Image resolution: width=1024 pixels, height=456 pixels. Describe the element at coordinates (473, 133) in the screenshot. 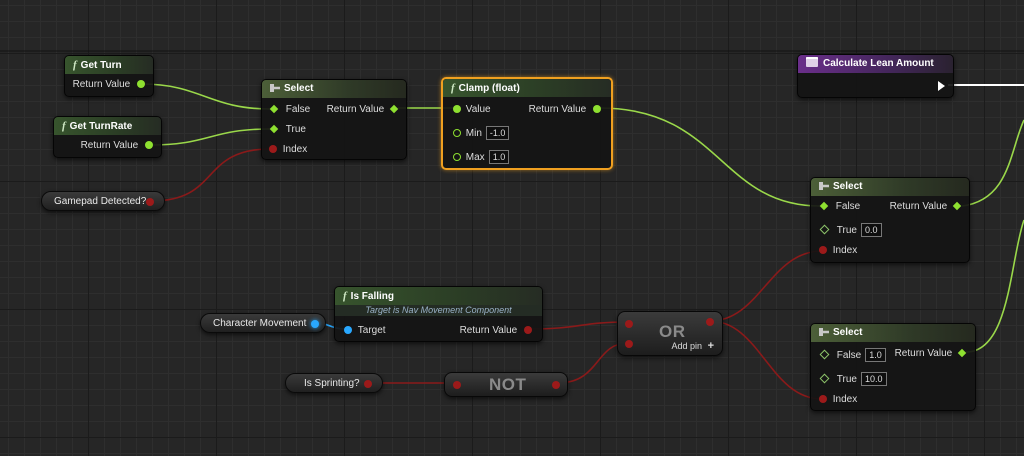

I see `min-label: Min` at that location.